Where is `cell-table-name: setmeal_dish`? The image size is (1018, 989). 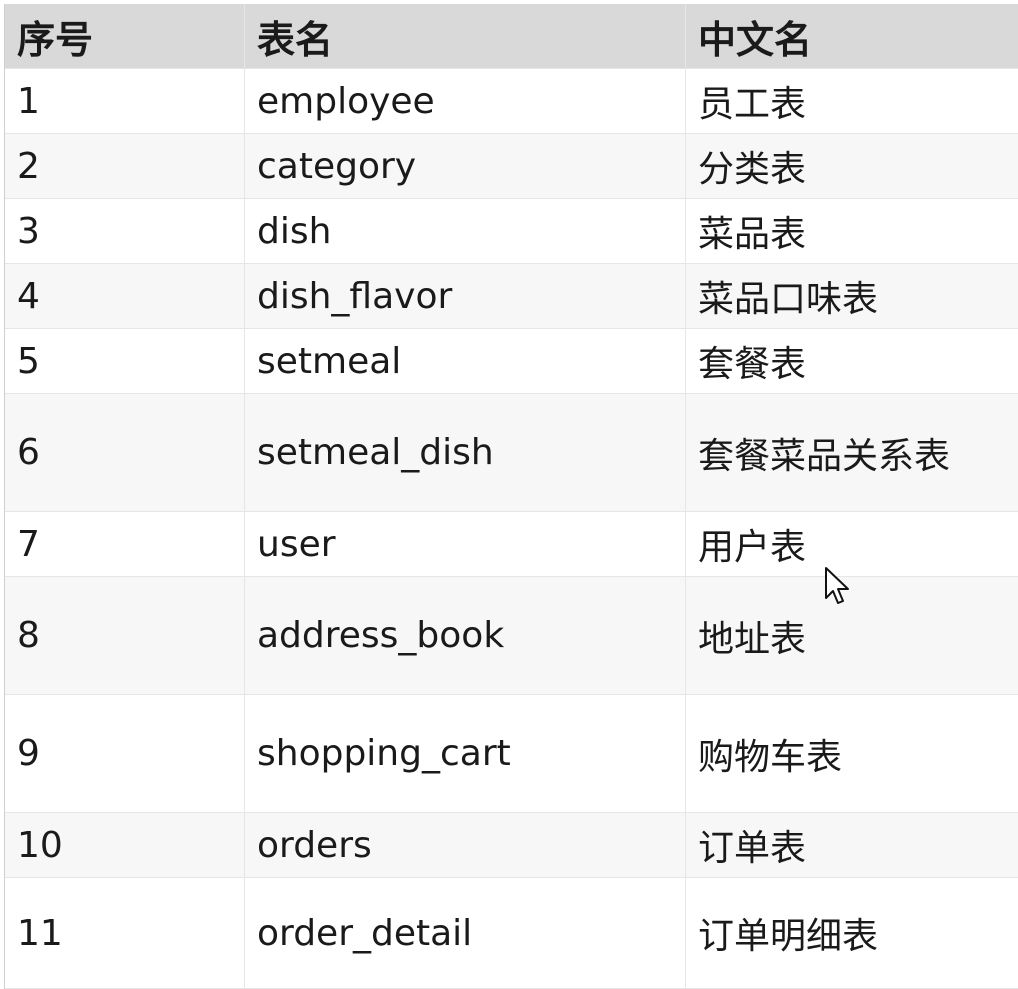 cell-table-name: setmeal_dish is located at coordinates (465, 452).